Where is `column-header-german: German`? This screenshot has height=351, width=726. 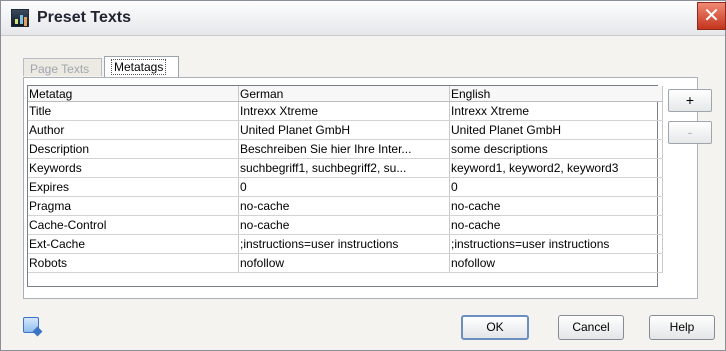 column-header-german: German is located at coordinates (344, 94).